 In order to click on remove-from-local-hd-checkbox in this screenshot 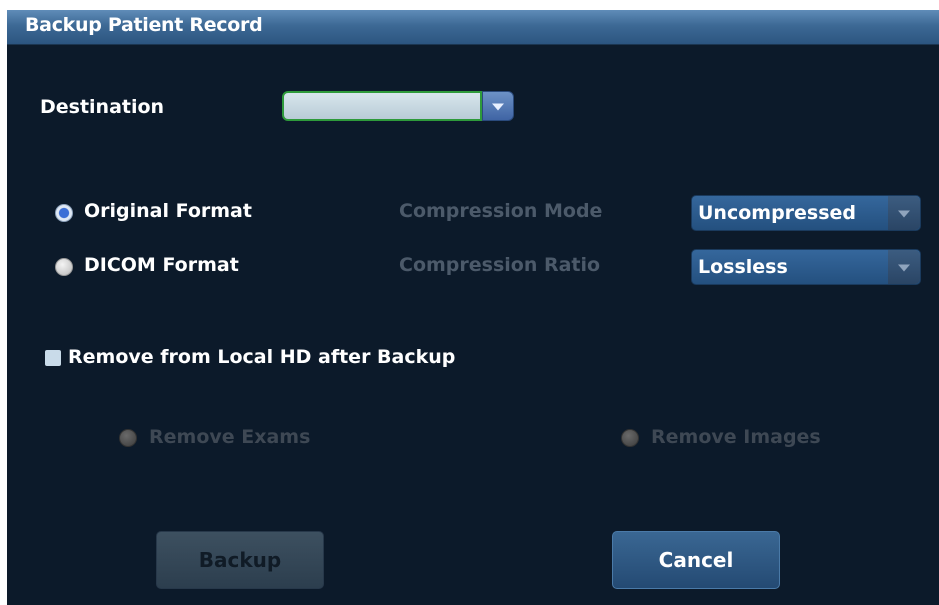, I will do `click(53, 358)`.